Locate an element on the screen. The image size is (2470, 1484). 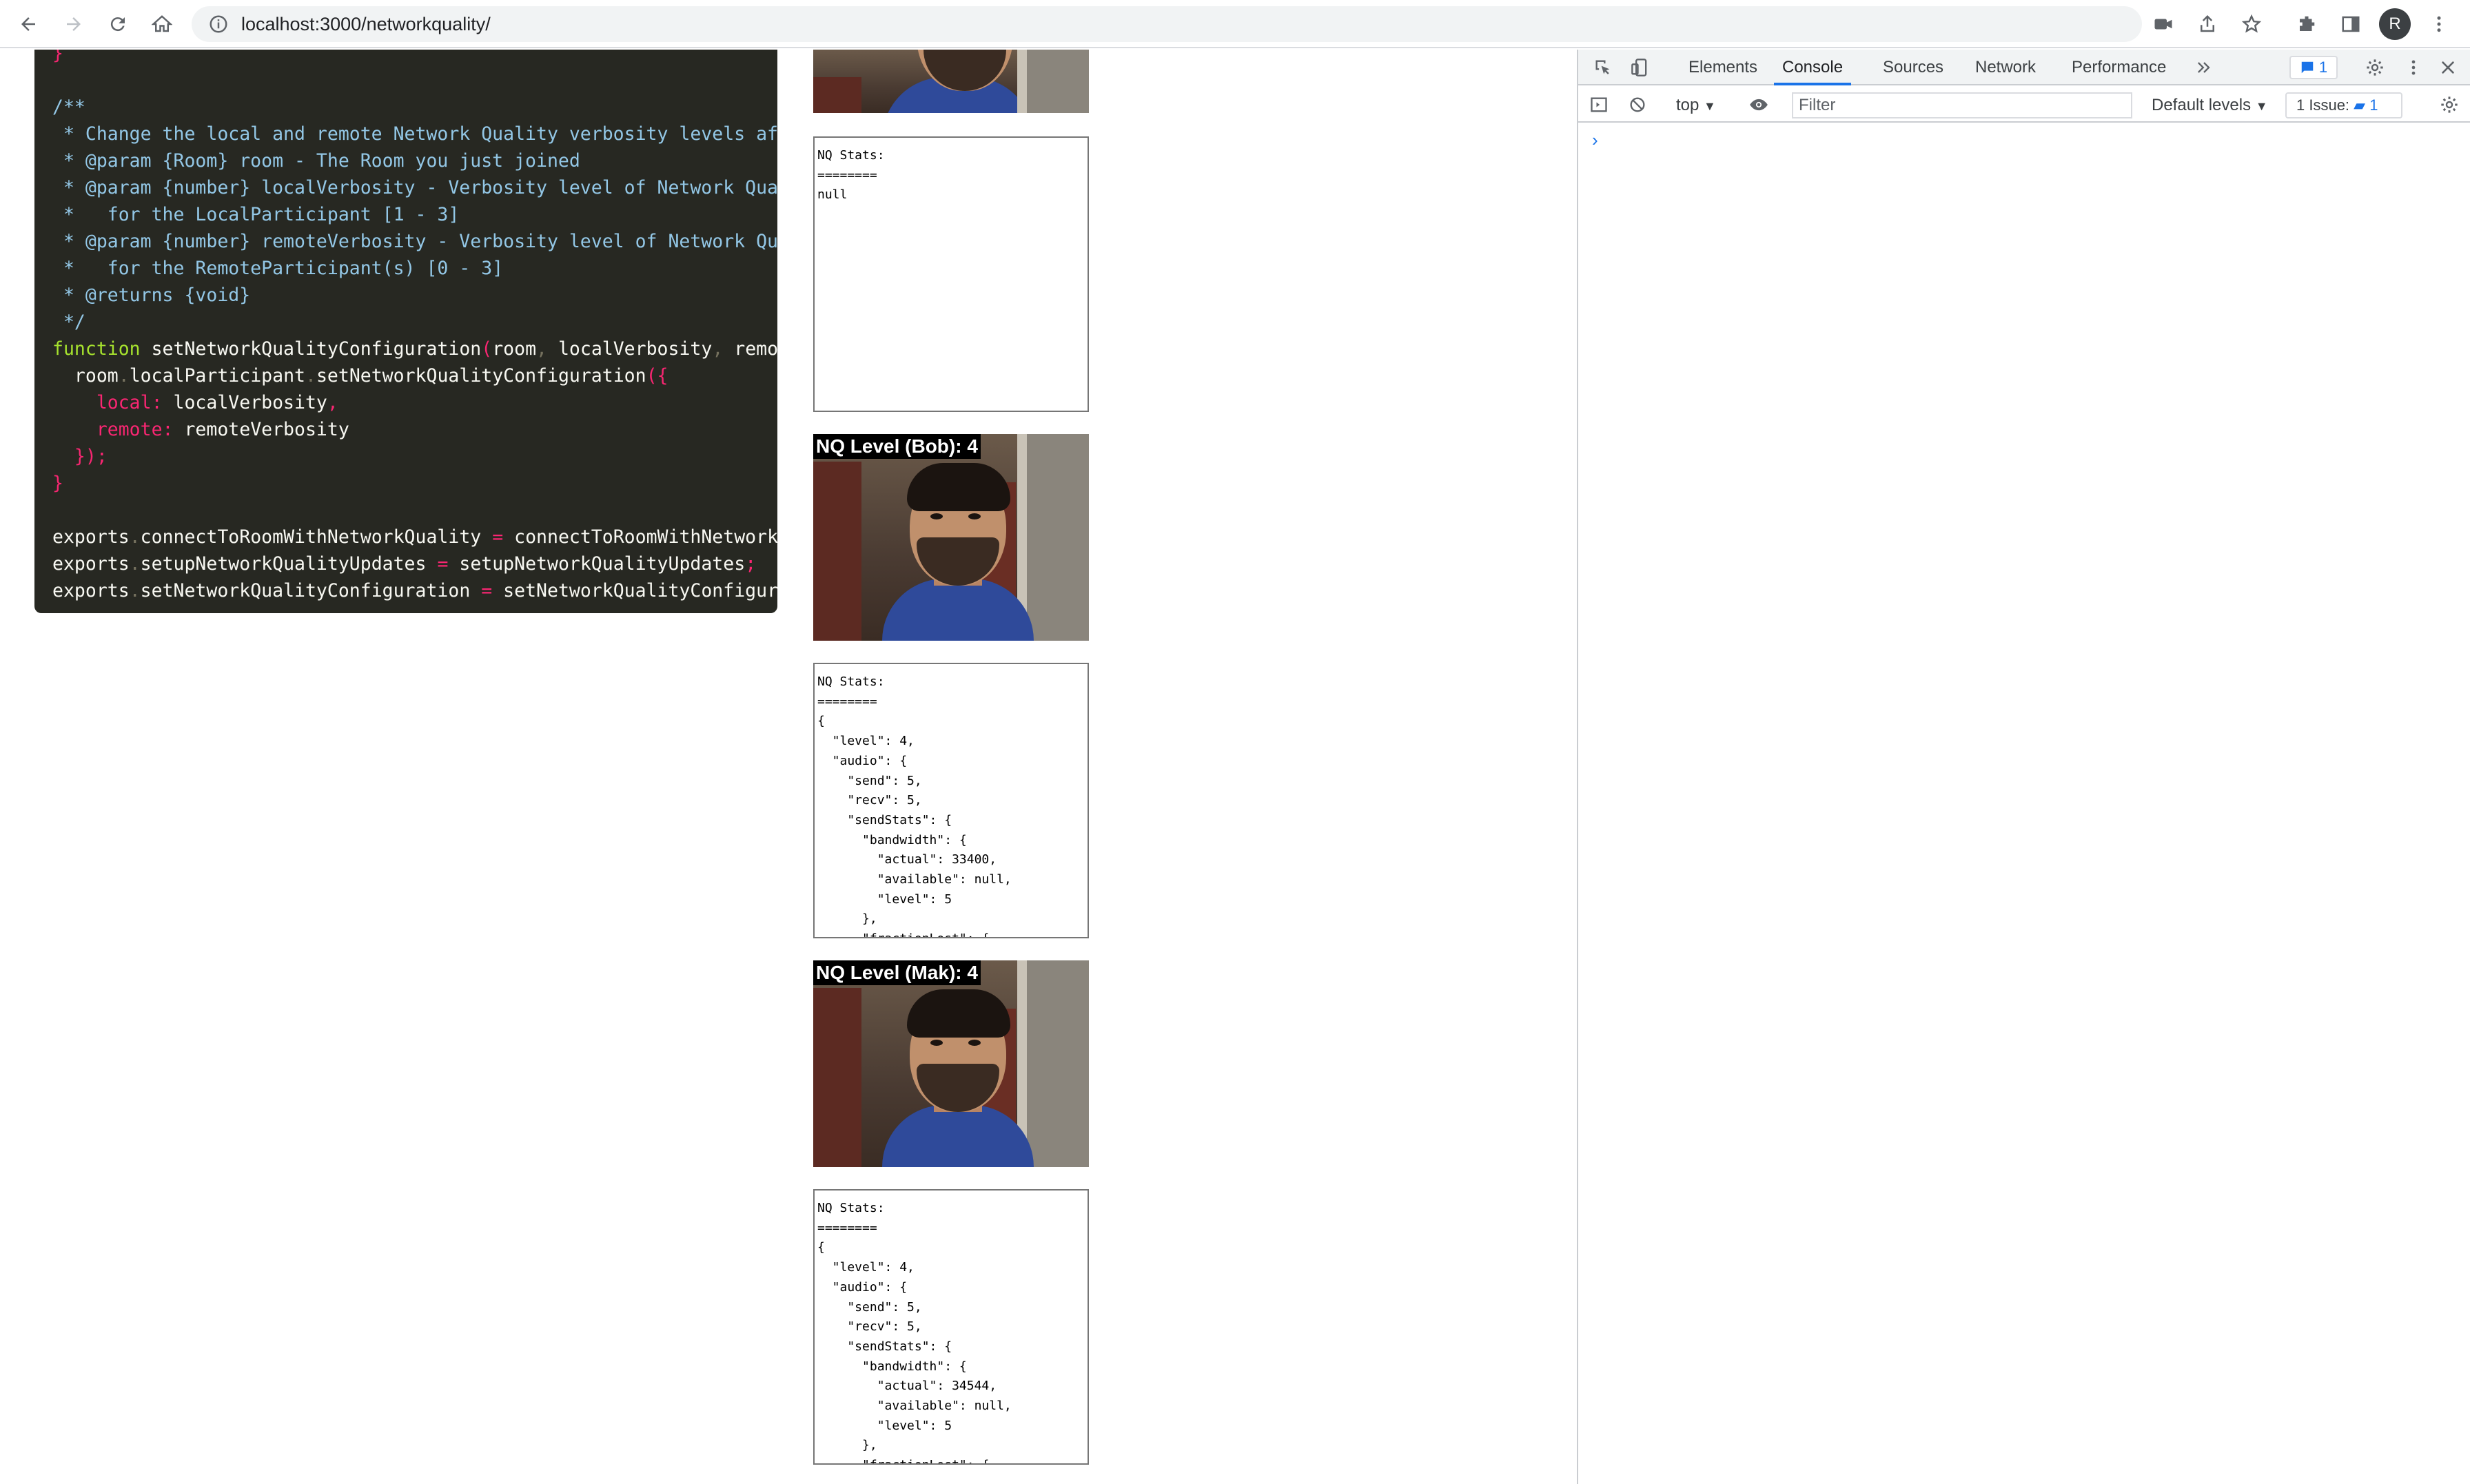
block-icon is located at coordinates (1637, 104).